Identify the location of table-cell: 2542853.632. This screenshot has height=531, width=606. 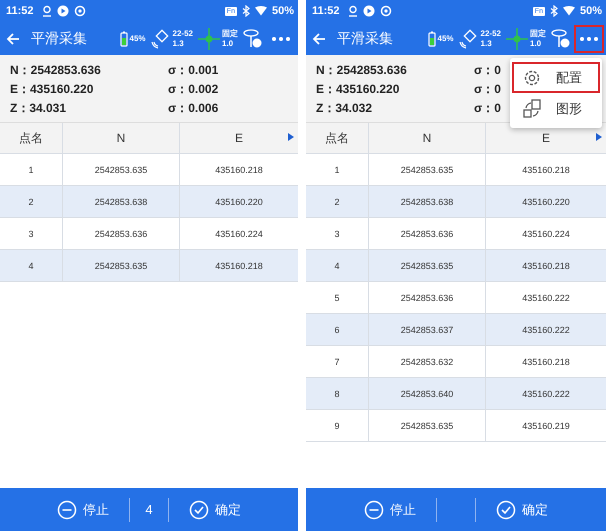
(427, 361).